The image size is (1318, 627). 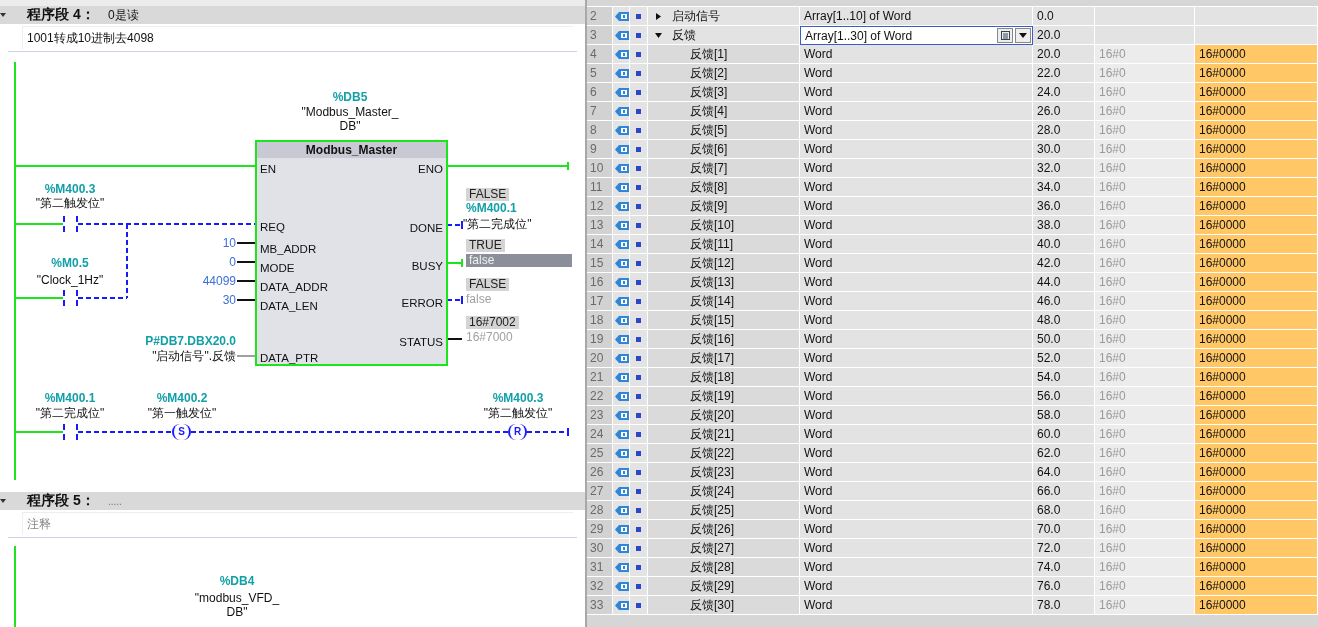 What do you see at coordinates (268, 169) in the screenshot?
I see `pin-label: EN` at bounding box center [268, 169].